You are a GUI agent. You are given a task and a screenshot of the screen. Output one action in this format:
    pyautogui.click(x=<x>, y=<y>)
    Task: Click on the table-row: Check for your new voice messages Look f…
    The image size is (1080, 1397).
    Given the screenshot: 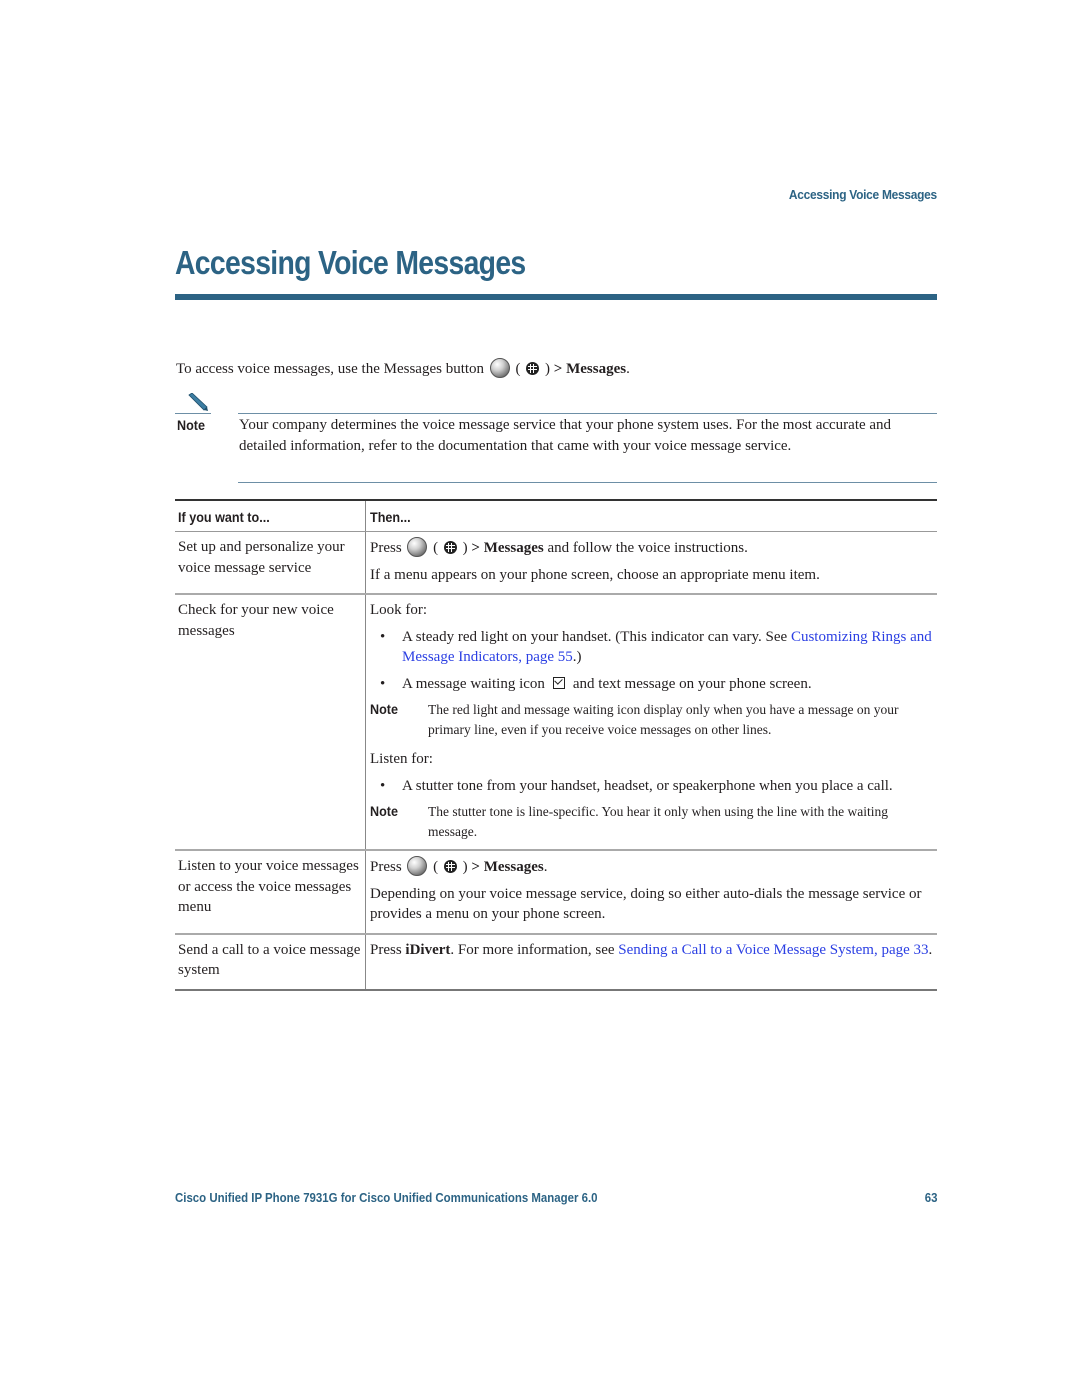 What is the action you would take?
    pyautogui.click(x=556, y=722)
    